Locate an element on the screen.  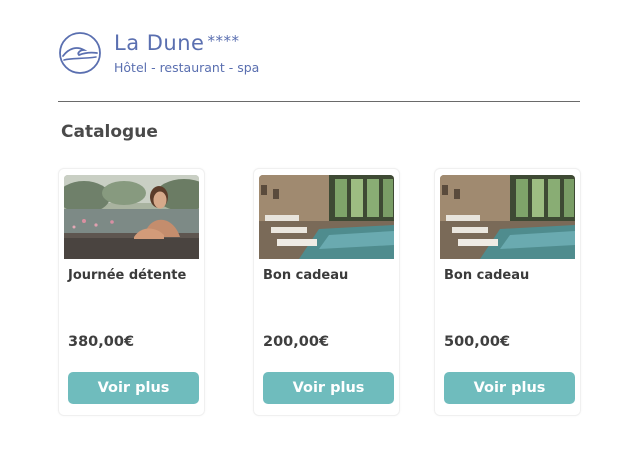
brand-title: La Dune **** is located at coordinates (176, 43).